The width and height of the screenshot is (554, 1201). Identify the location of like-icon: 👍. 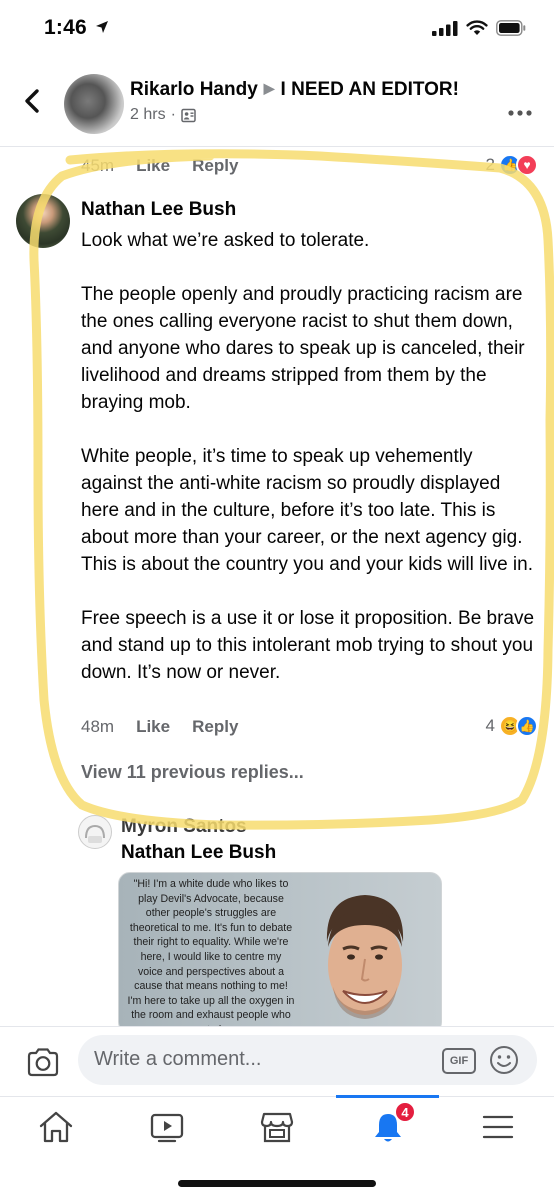
(527, 726).